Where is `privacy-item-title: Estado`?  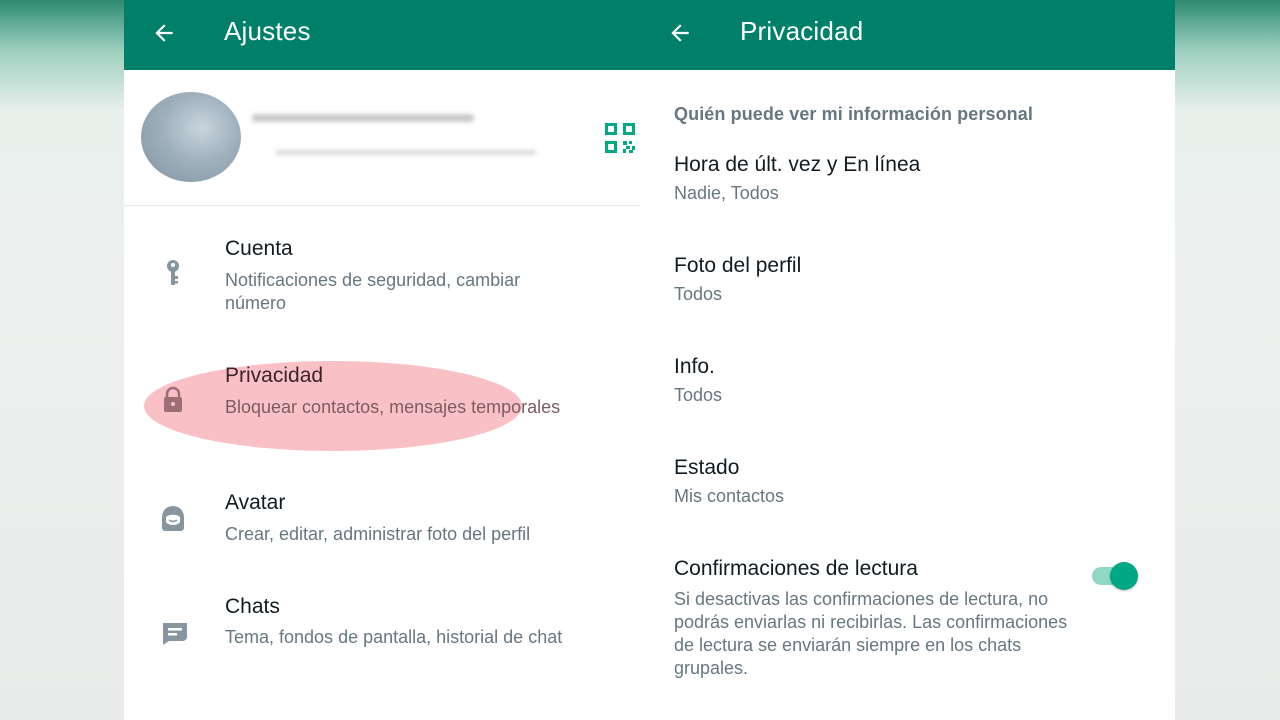 privacy-item-title: Estado is located at coordinates (707, 467).